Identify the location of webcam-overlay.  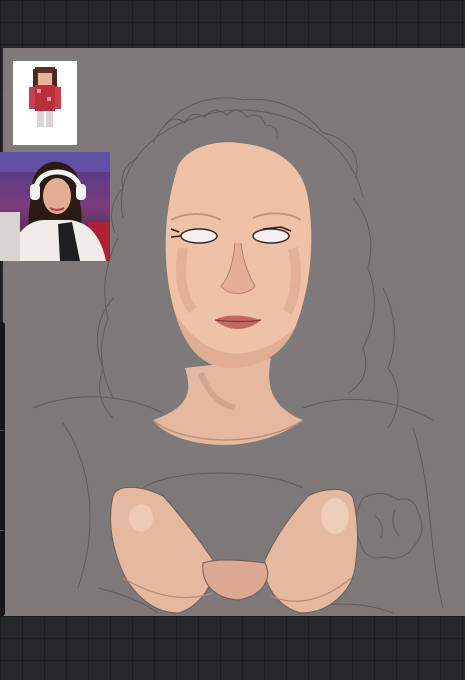
(55, 206).